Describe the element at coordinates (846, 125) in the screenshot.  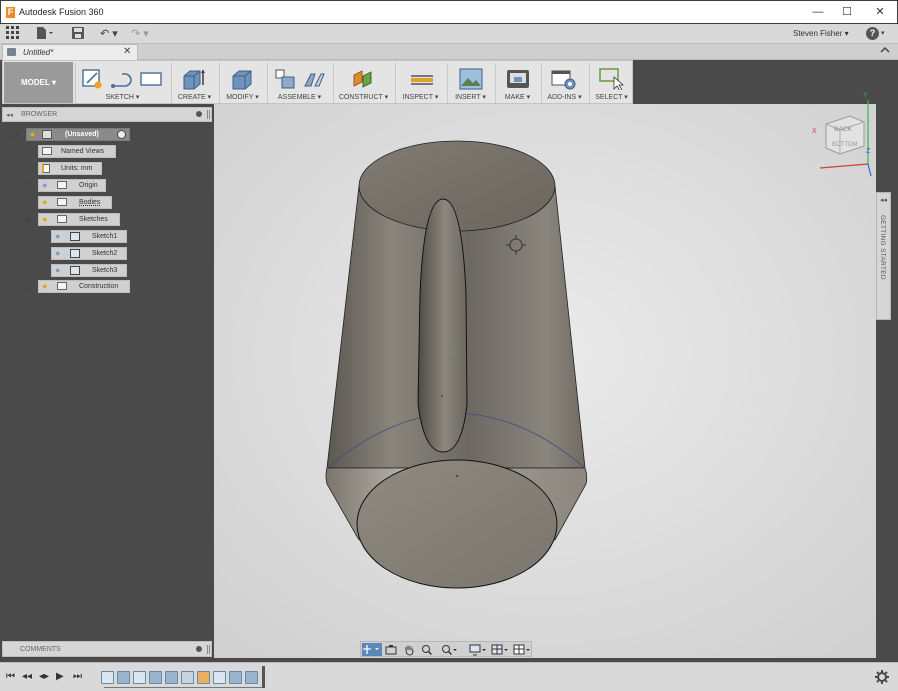
I see `view-cube: BACK BOTTOM X Y Z` at that location.